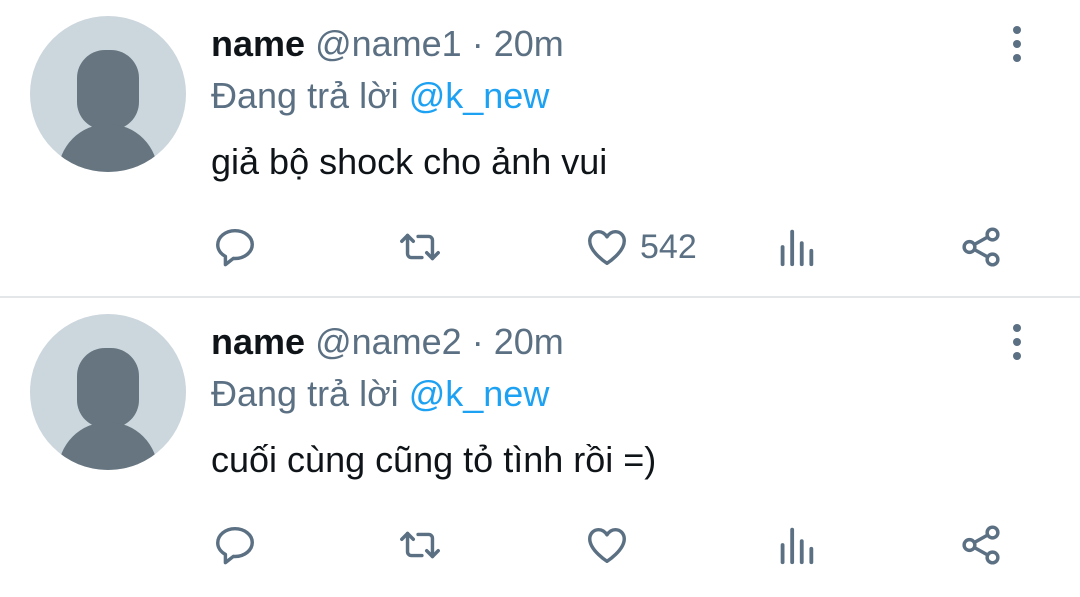 The width and height of the screenshot is (1080, 597). Describe the element at coordinates (540, 247) in the screenshot. I see `action-bar: 542` at that location.